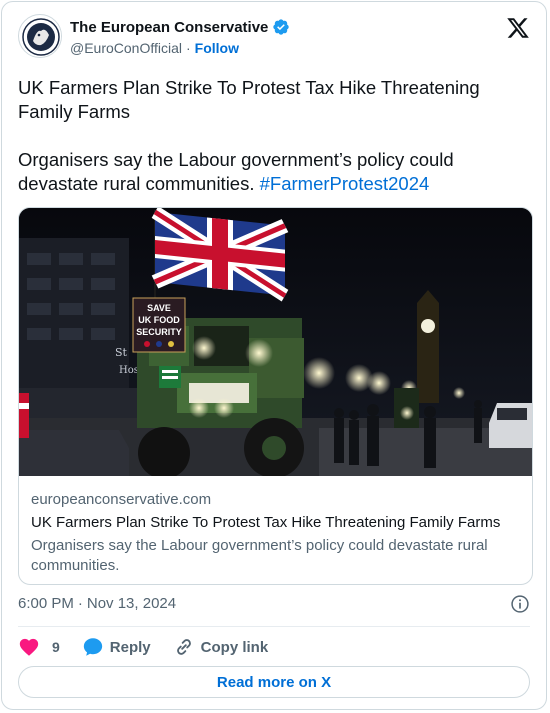  Describe the element at coordinates (126, 48) in the screenshot. I see `handle: @EuroConOfficial` at that location.